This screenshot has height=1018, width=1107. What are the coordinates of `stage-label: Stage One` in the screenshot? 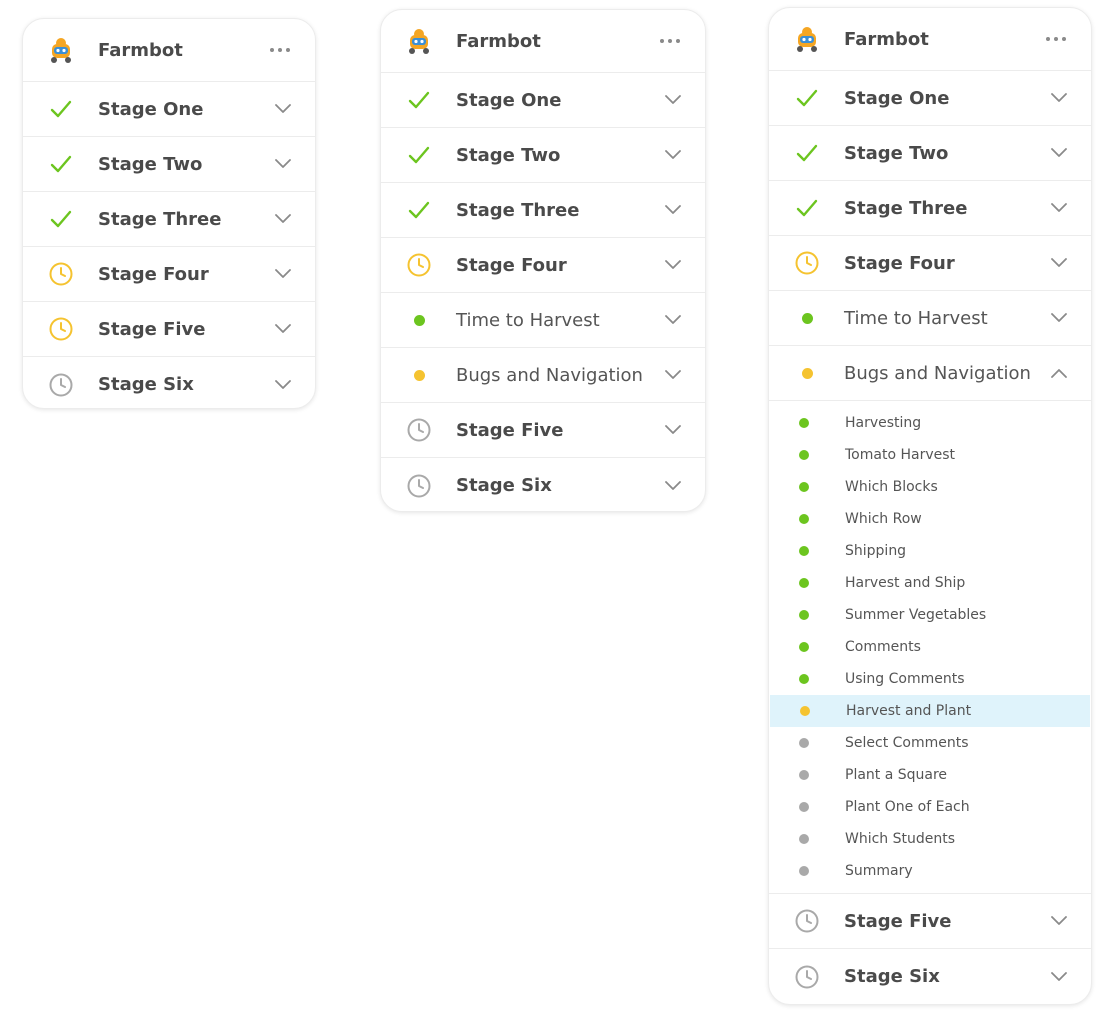 It's located at (509, 100).